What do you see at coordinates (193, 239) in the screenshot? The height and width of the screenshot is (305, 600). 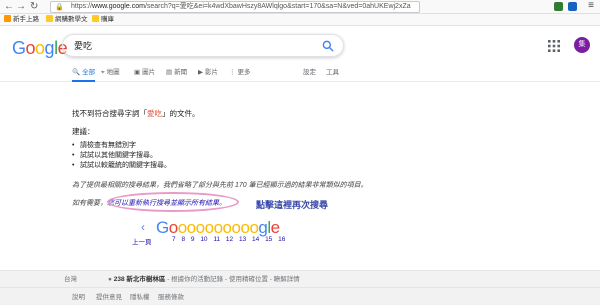 I see `page-link: 9` at bounding box center [193, 239].